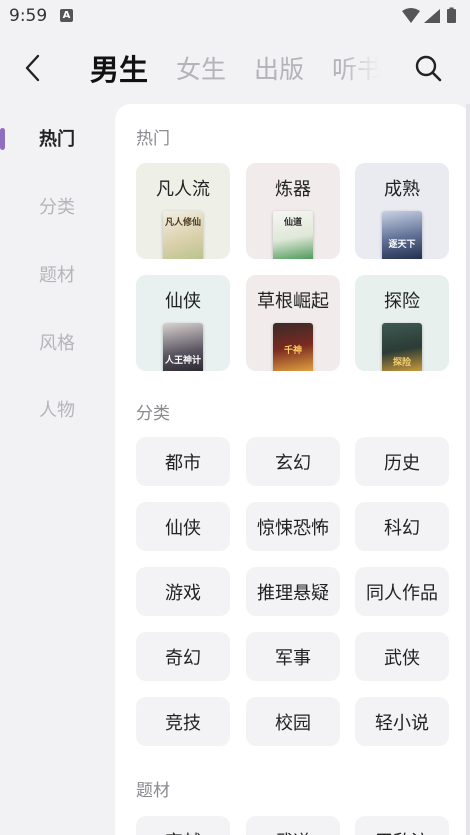  Describe the element at coordinates (153, 414) in the screenshot. I see `section-title-category: 分类` at that location.